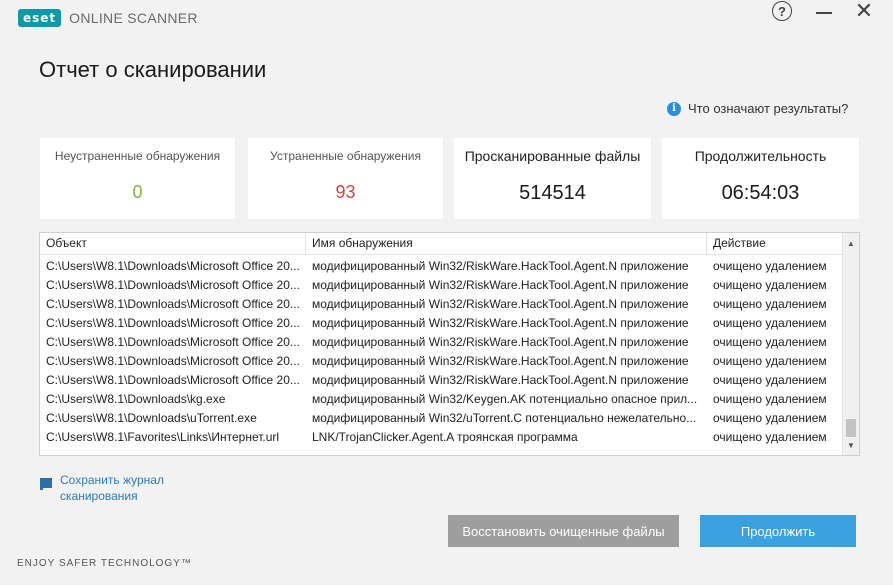 The width and height of the screenshot is (893, 585). What do you see at coordinates (760, 193) in the screenshot?
I see `stat-value: 06:54:03` at bounding box center [760, 193].